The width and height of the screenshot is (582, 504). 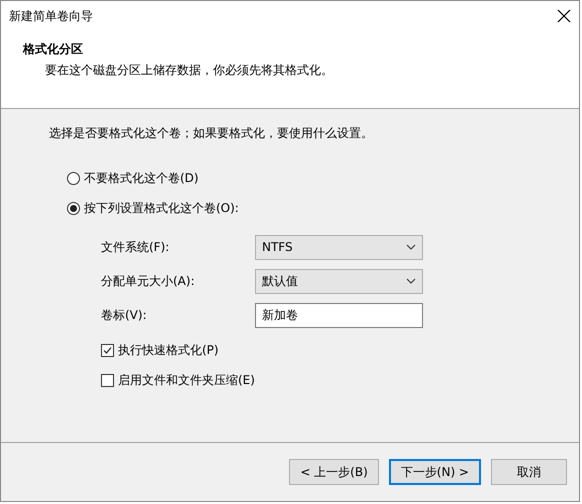 What do you see at coordinates (135, 247) in the screenshot?
I see `setting-label: 文件系统(F):` at bounding box center [135, 247].